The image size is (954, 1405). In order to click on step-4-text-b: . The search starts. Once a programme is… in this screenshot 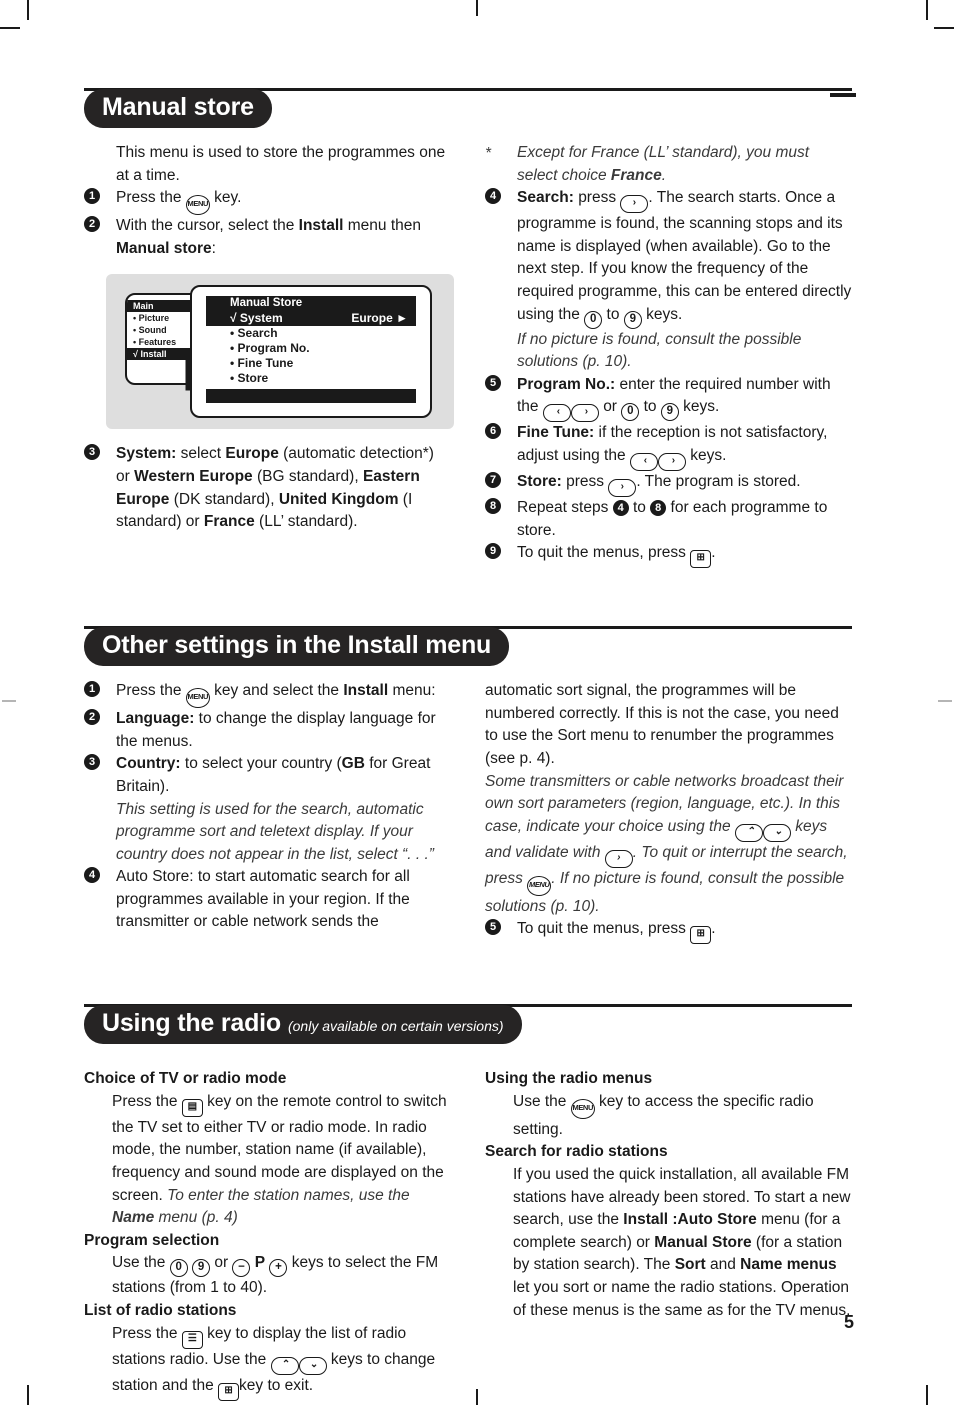, I will do `click(684, 256)`.